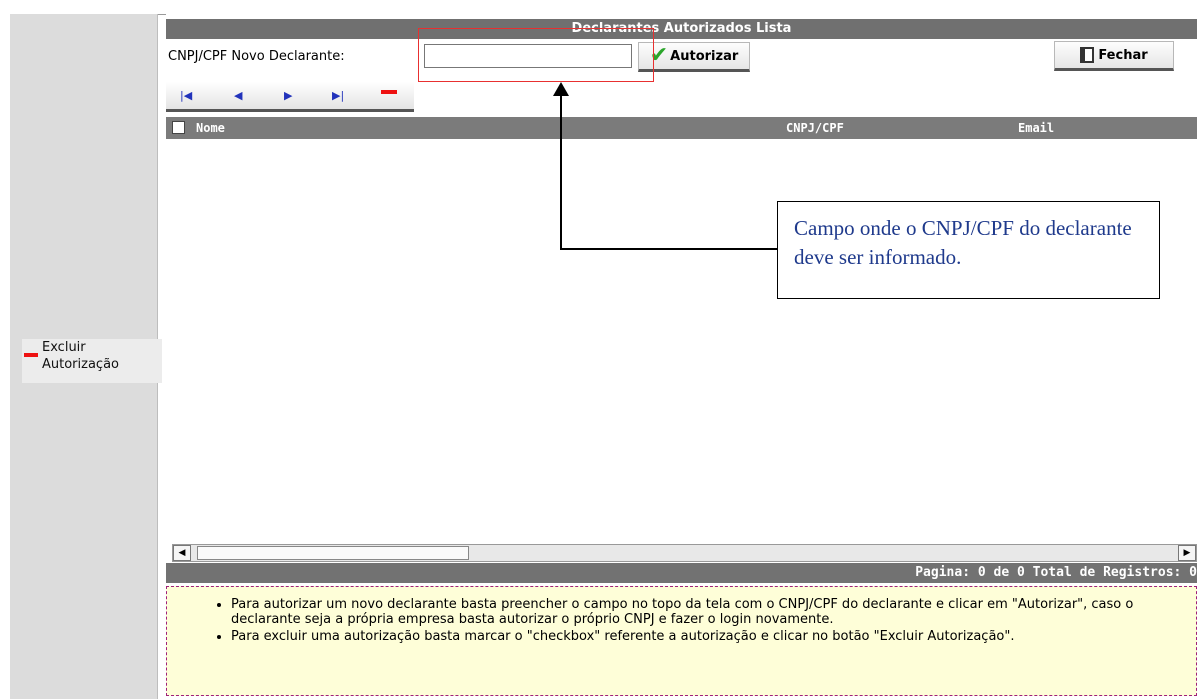  Describe the element at coordinates (704, 56) in the screenshot. I see `authorize-label: Autorizar` at that location.